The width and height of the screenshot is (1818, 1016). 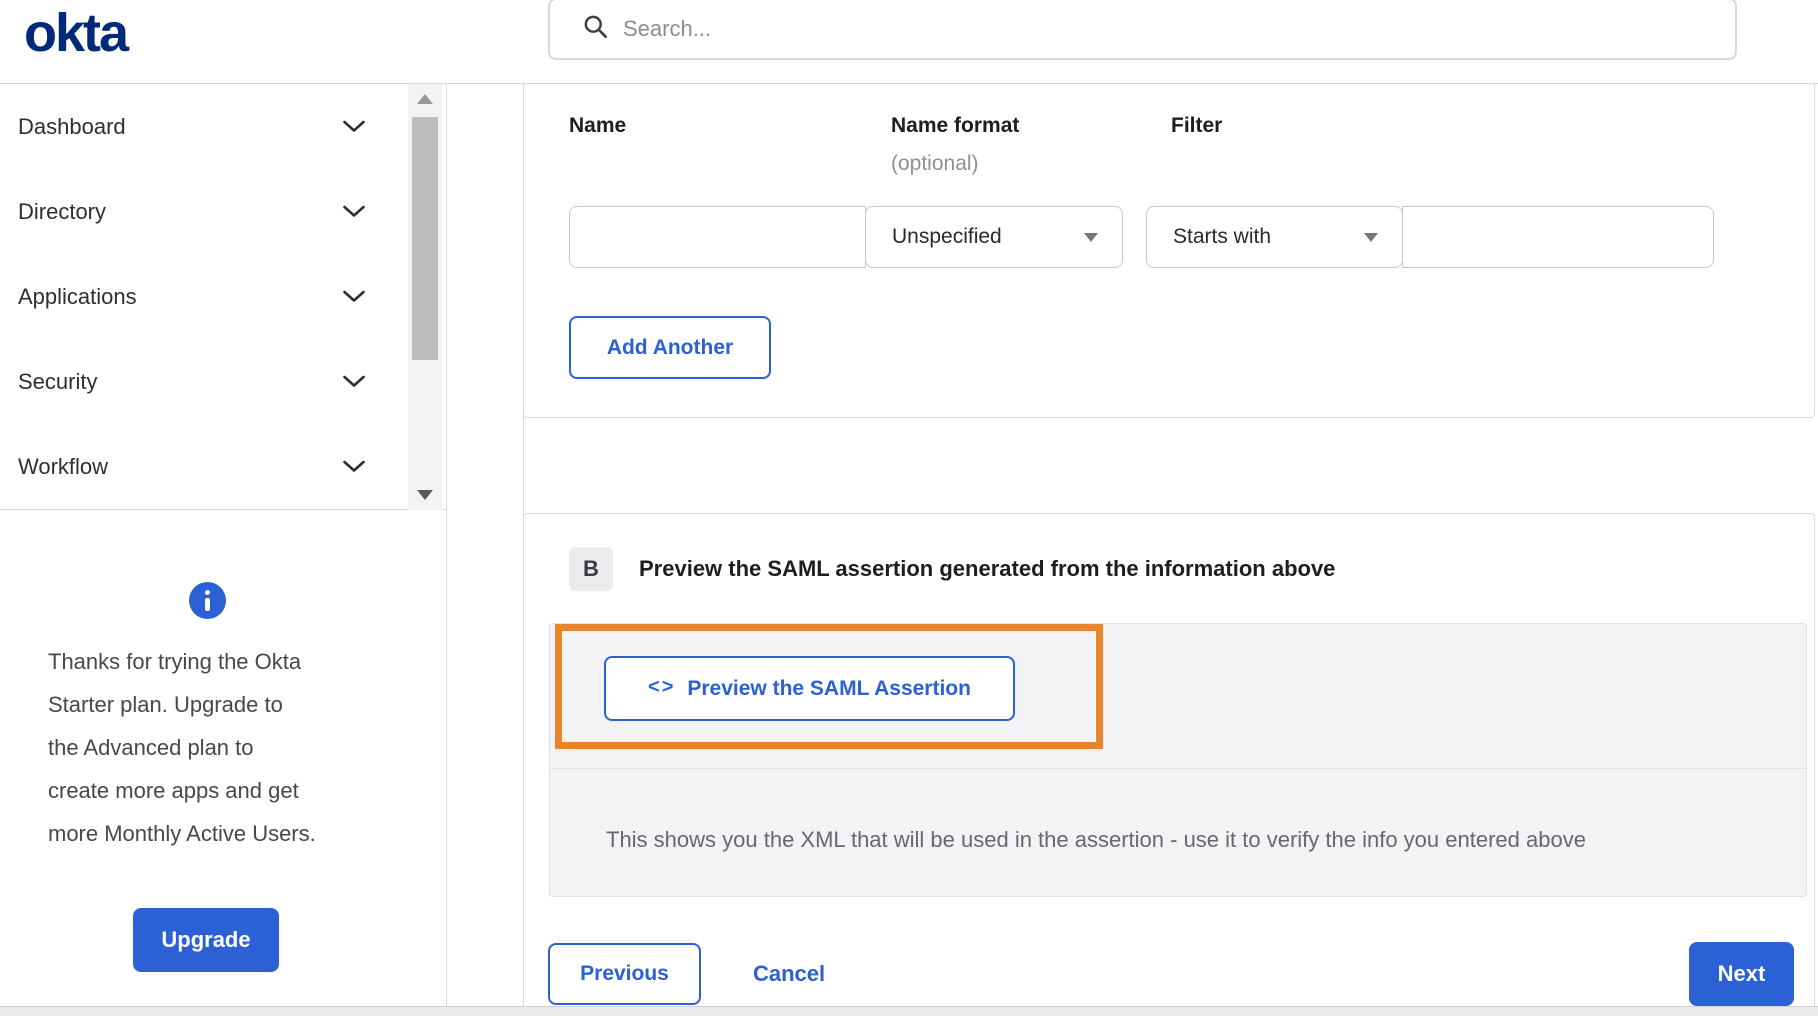 I want to click on sidebar-item-applications: Applications, so click(x=223, y=296).